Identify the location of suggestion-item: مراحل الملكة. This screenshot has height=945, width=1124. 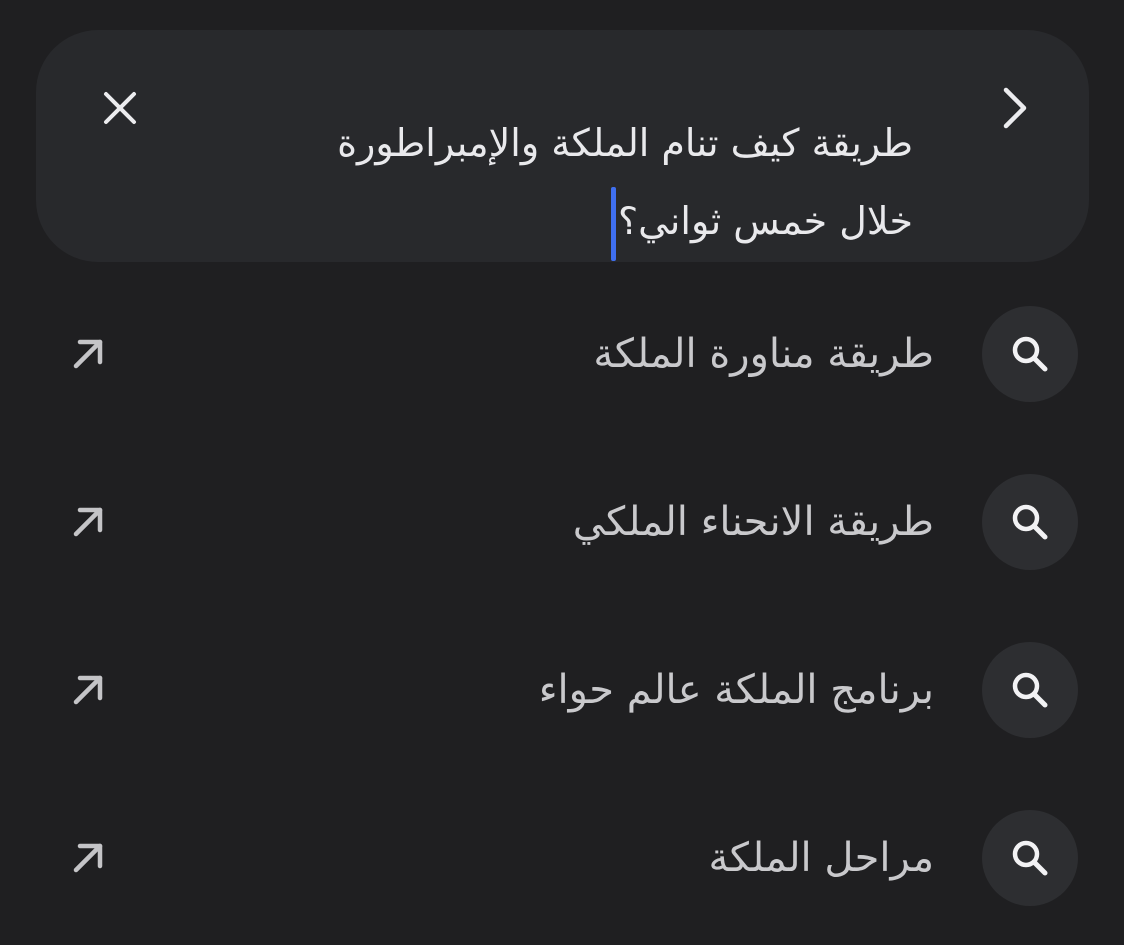
(562, 858).